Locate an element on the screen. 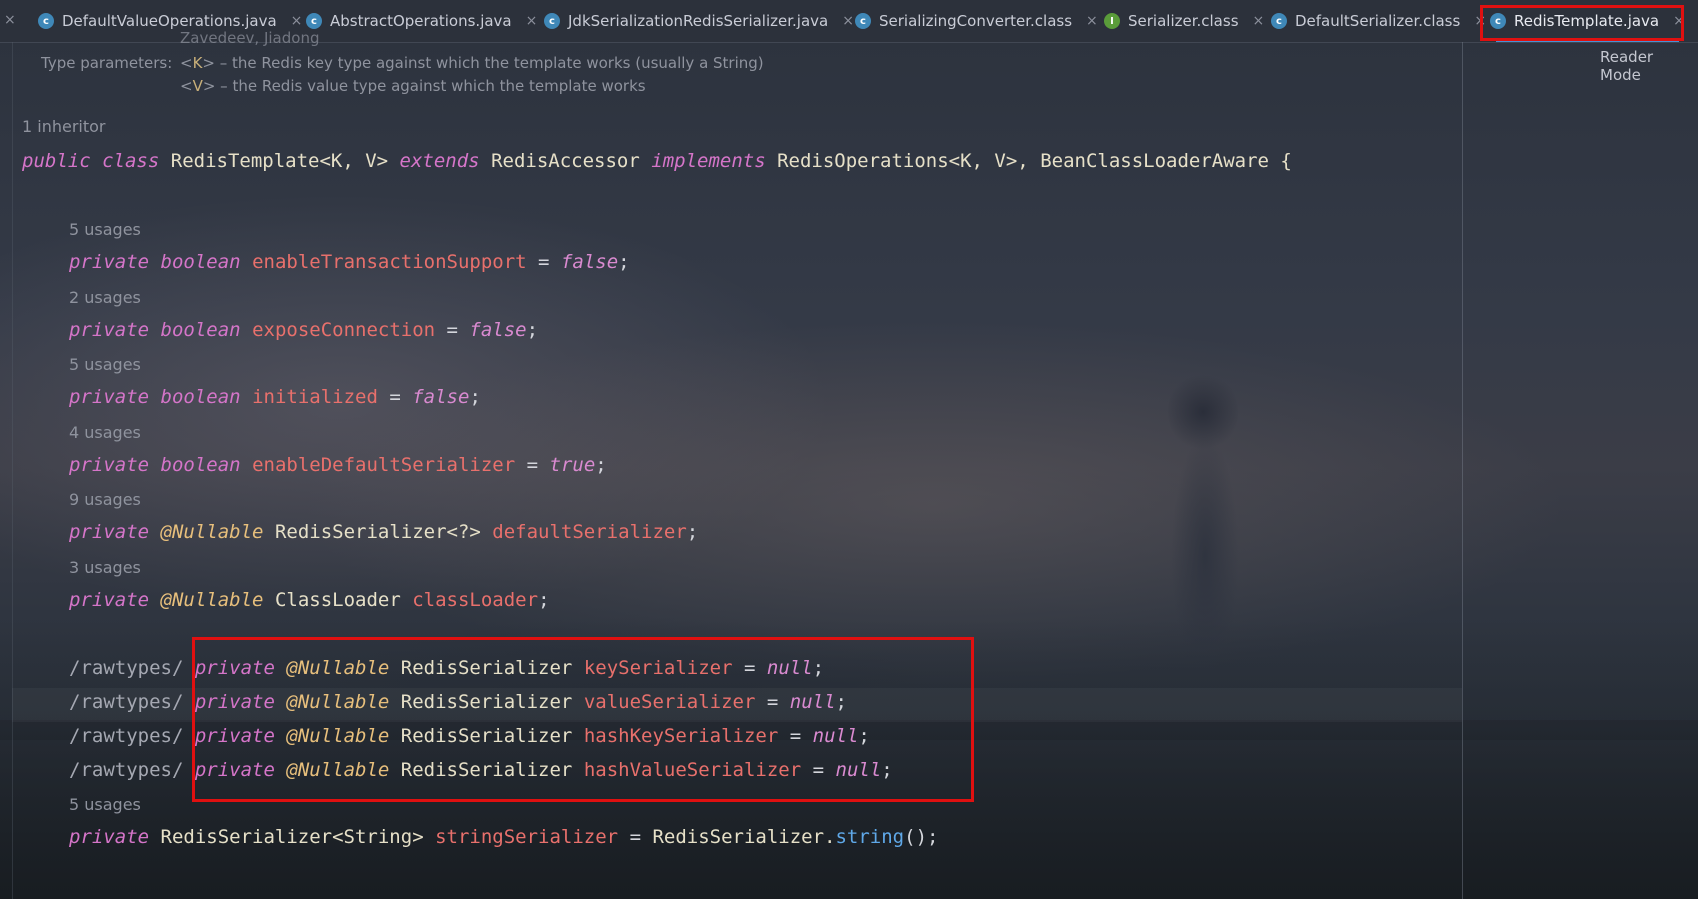  doc-type-params-label: Type parameters: is located at coordinates (107, 63).